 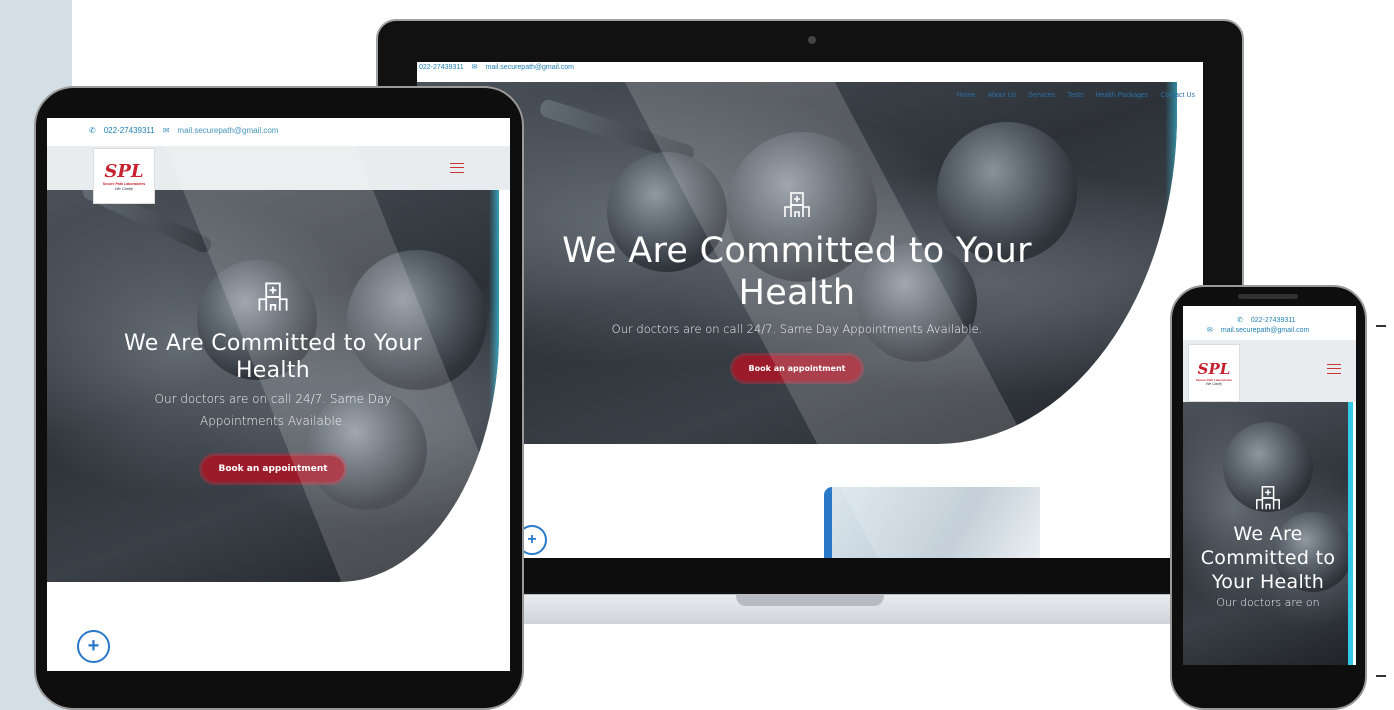 I want to click on nav-health-packages: Health Packages, so click(x=1121, y=95).